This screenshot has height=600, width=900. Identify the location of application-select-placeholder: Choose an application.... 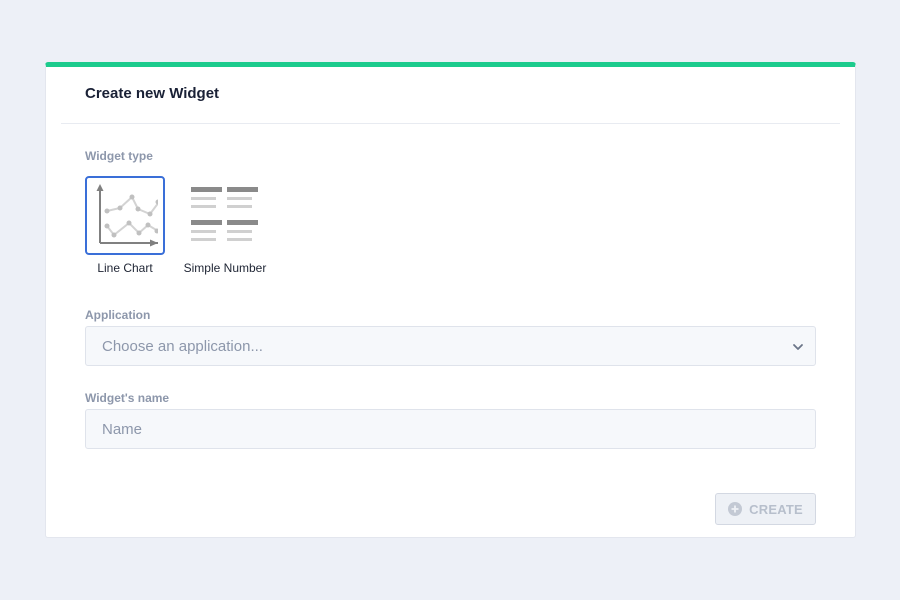
(182, 346).